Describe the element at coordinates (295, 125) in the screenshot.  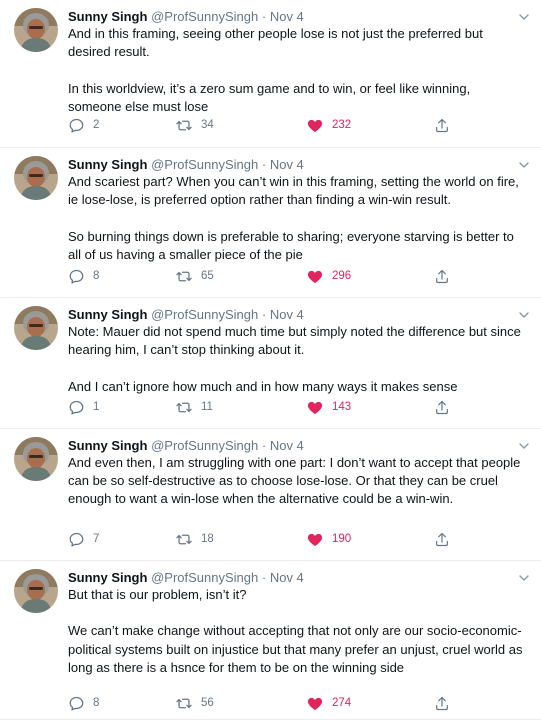
I see `tweet-actions: 2 34 232` at that location.